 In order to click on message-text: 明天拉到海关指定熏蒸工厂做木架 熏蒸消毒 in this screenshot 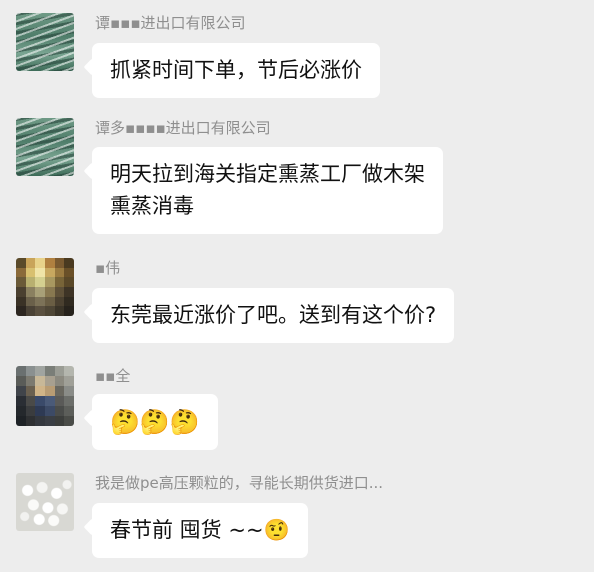, I will do `click(267, 190)`.